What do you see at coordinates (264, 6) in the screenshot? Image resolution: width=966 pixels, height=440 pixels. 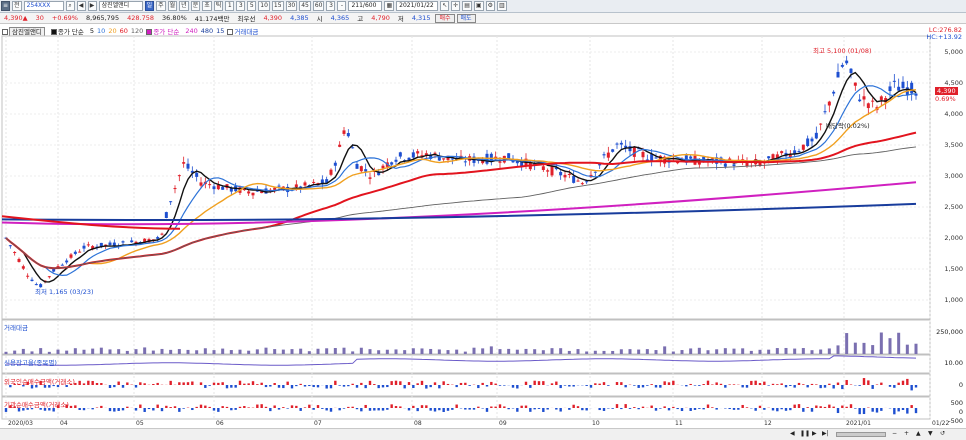 I see `interval-10: 10` at bounding box center [264, 6].